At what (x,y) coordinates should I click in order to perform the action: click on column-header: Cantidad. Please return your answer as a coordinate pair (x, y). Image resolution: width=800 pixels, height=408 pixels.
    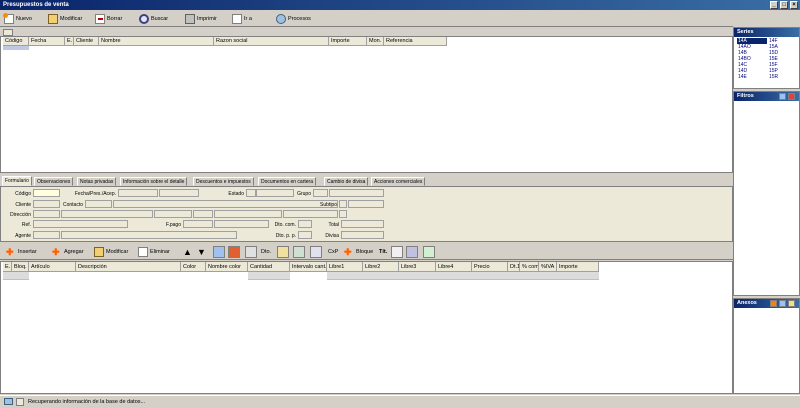
    Looking at the image, I should click on (269, 267).